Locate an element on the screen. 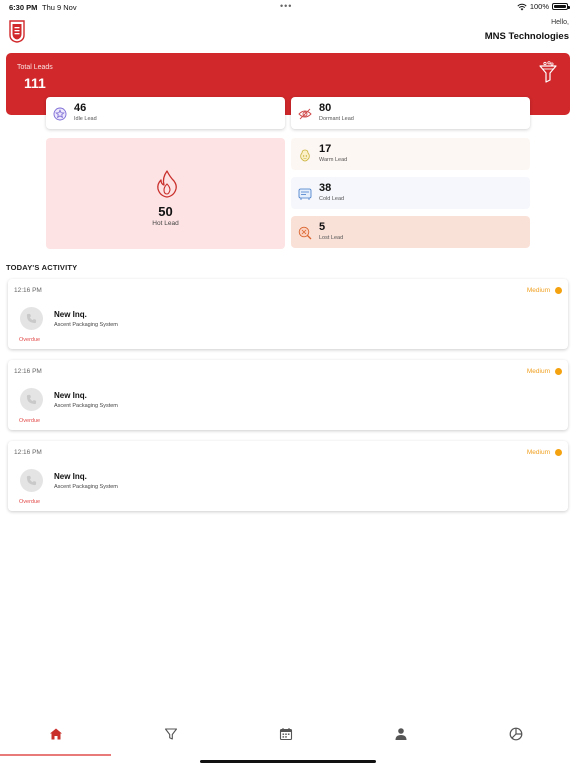 The height and width of the screenshot is (768, 576). dormant-lead-count: 80 is located at coordinates (325, 108).